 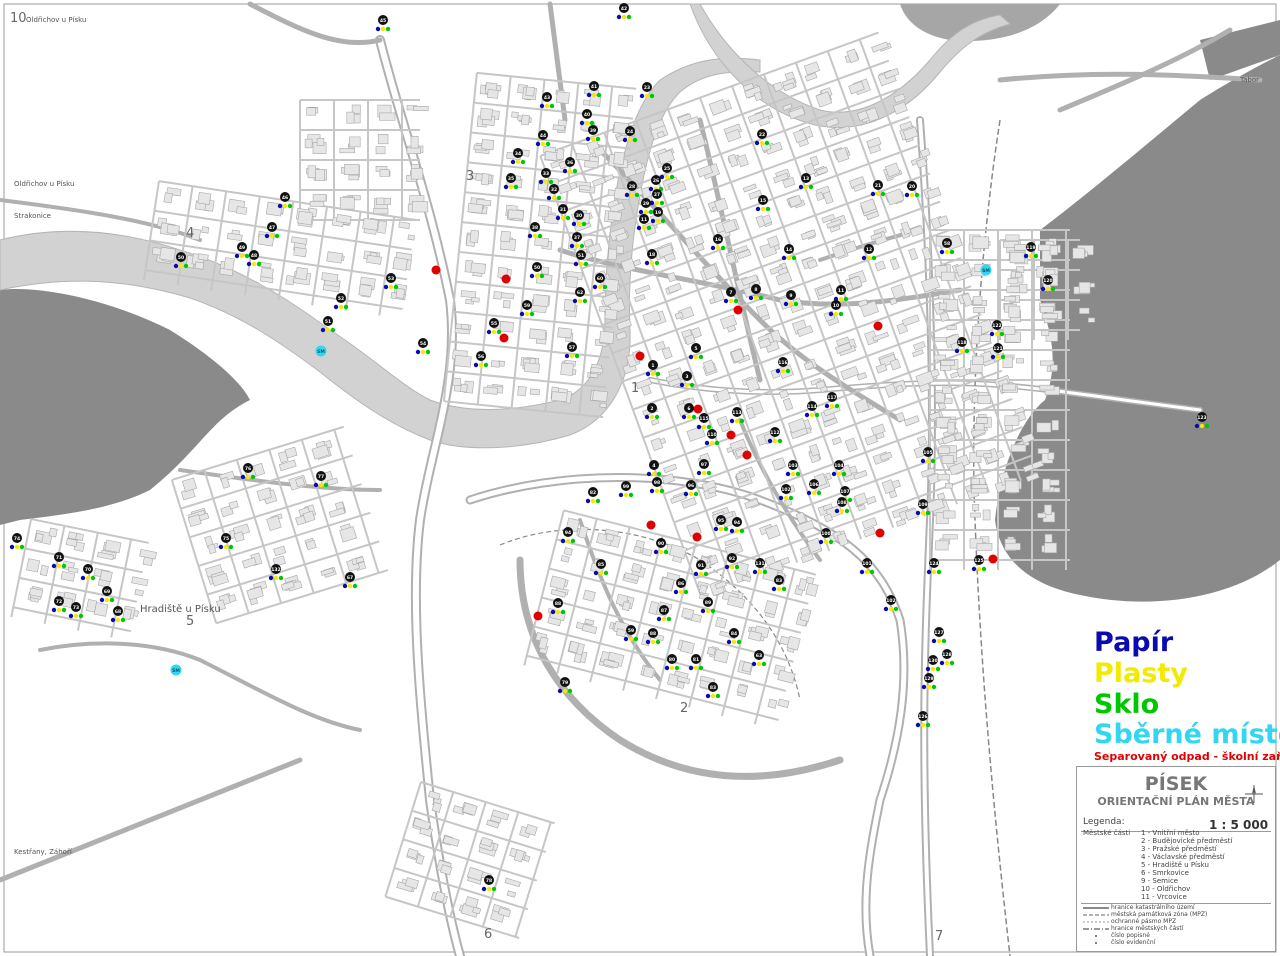 I want to click on legend-sklo: Sklo, so click(x=1127, y=704).